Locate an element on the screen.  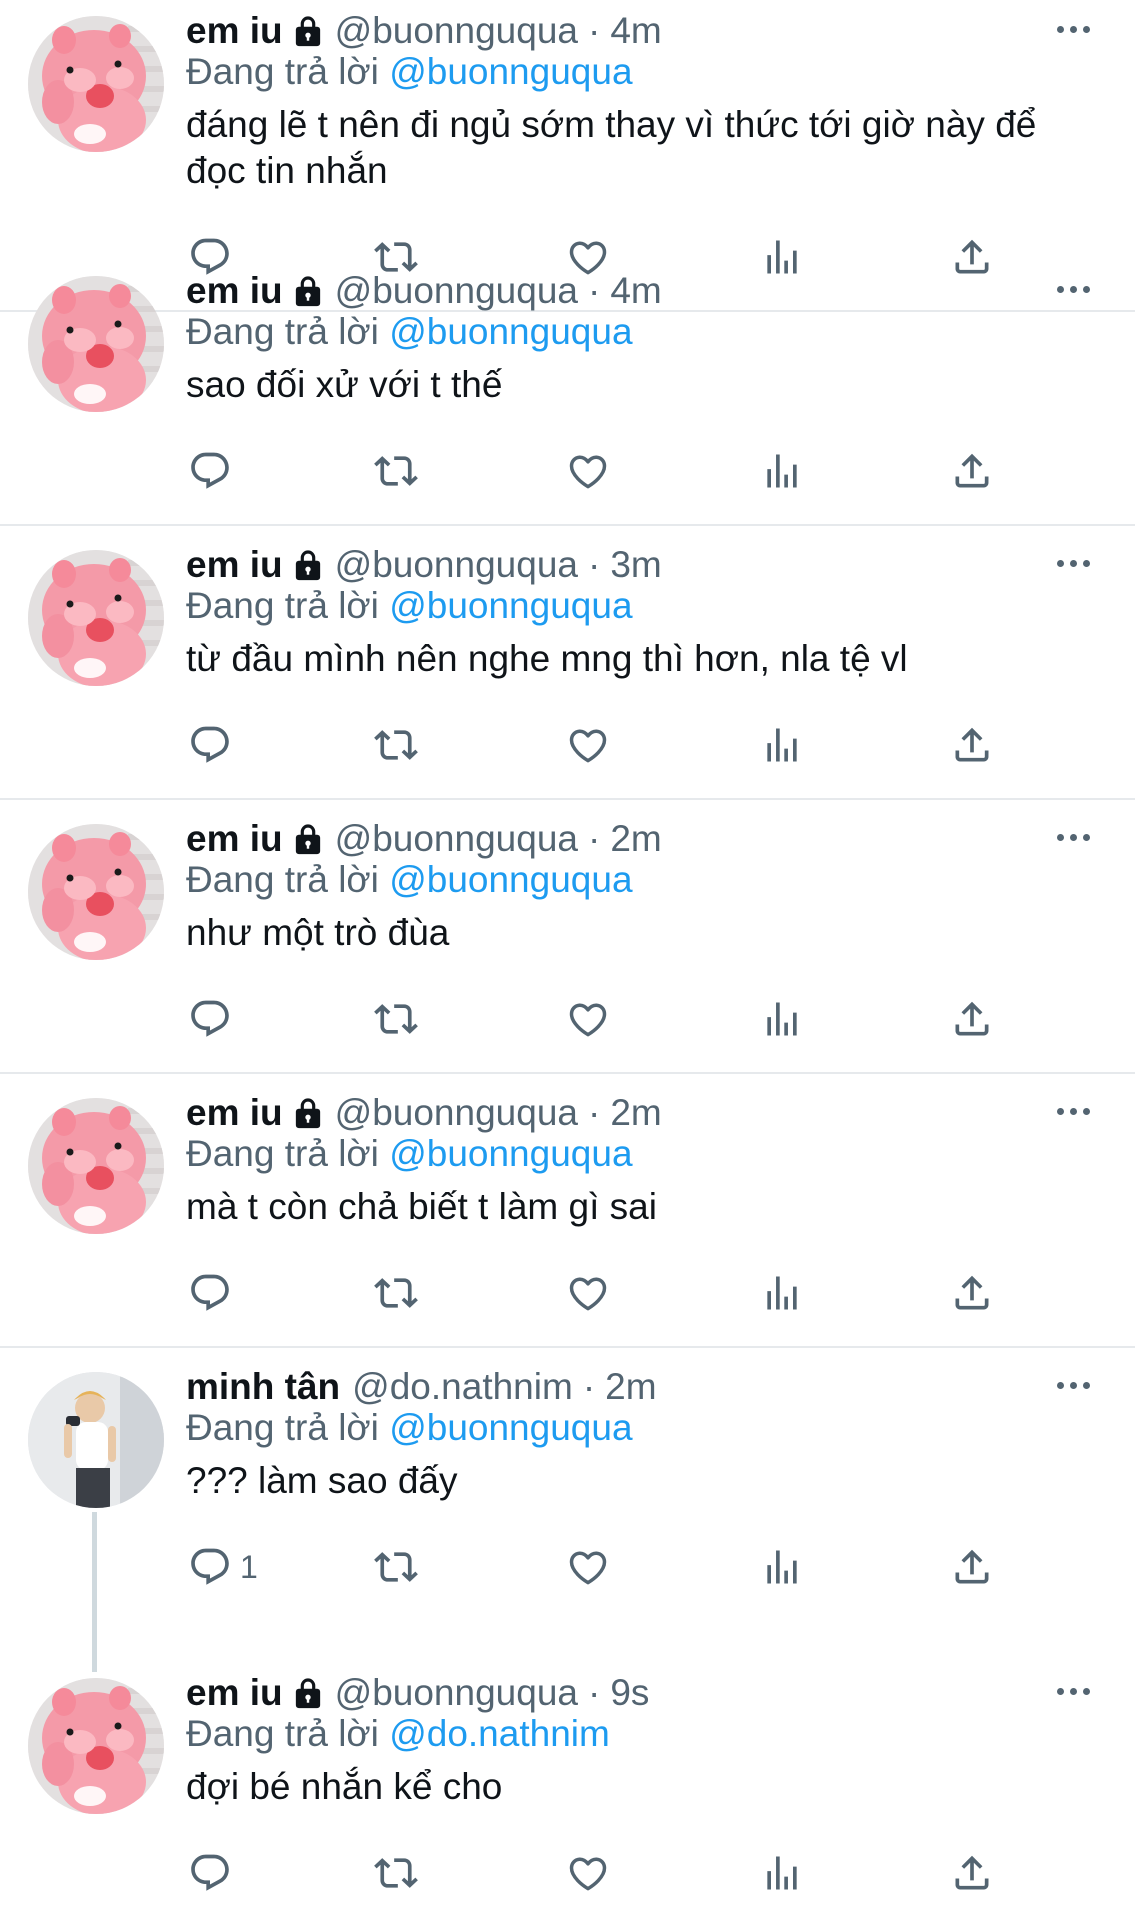
retweet-icon is located at coordinates (396, 1293).